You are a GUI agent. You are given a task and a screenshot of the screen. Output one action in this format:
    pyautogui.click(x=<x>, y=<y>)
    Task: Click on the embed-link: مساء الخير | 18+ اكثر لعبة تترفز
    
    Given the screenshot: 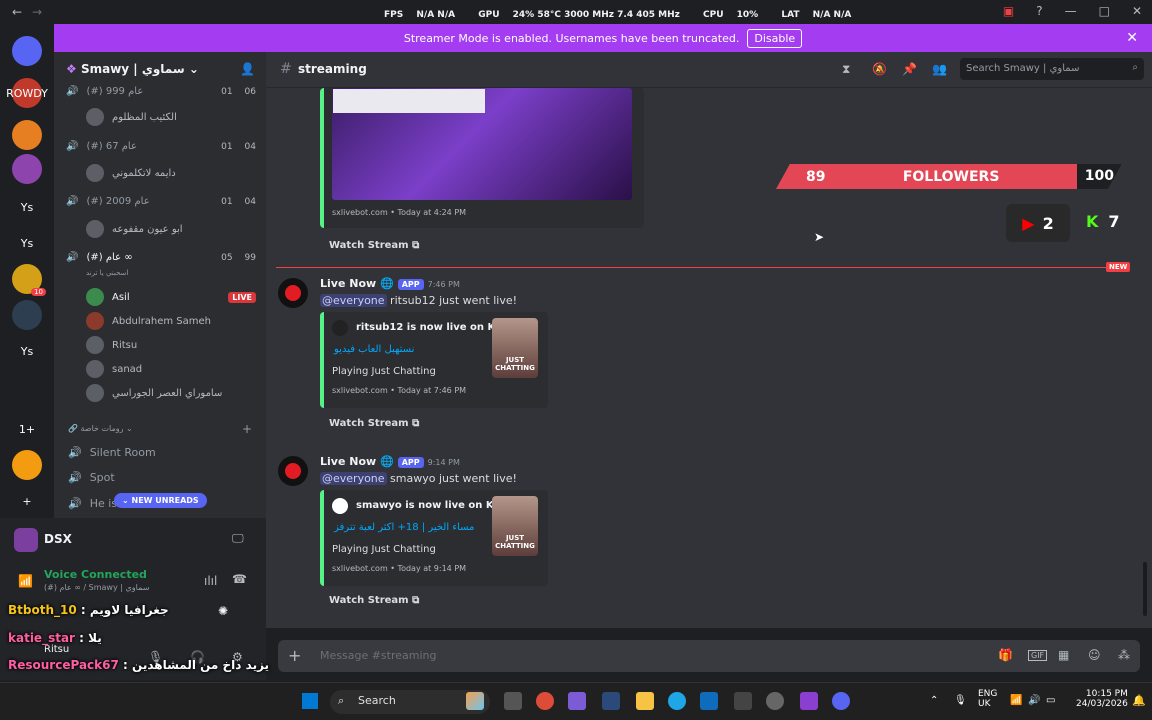 What is the action you would take?
    pyautogui.click(x=404, y=527)
    